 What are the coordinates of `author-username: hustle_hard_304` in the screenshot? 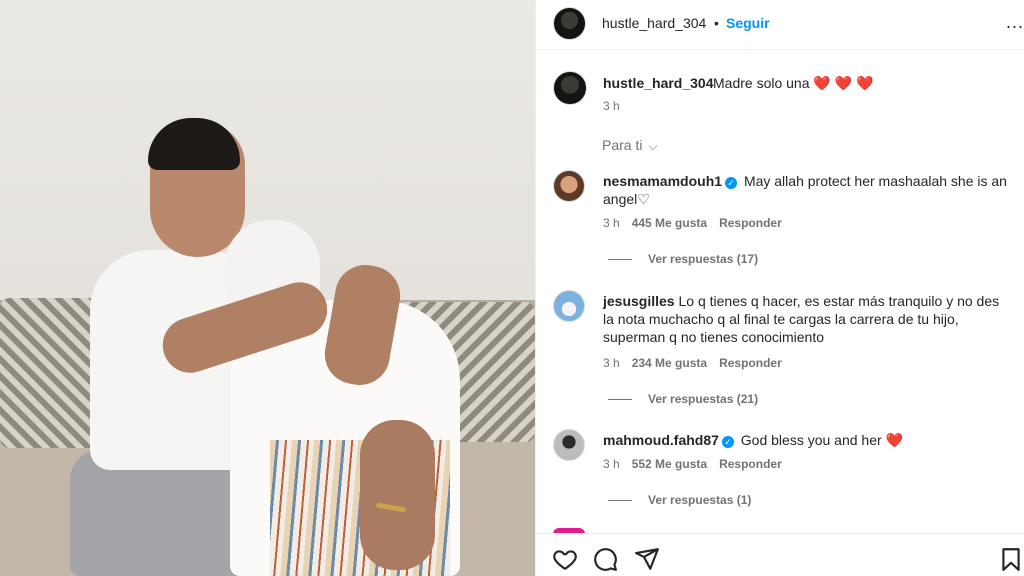 It's located at (654, 23).